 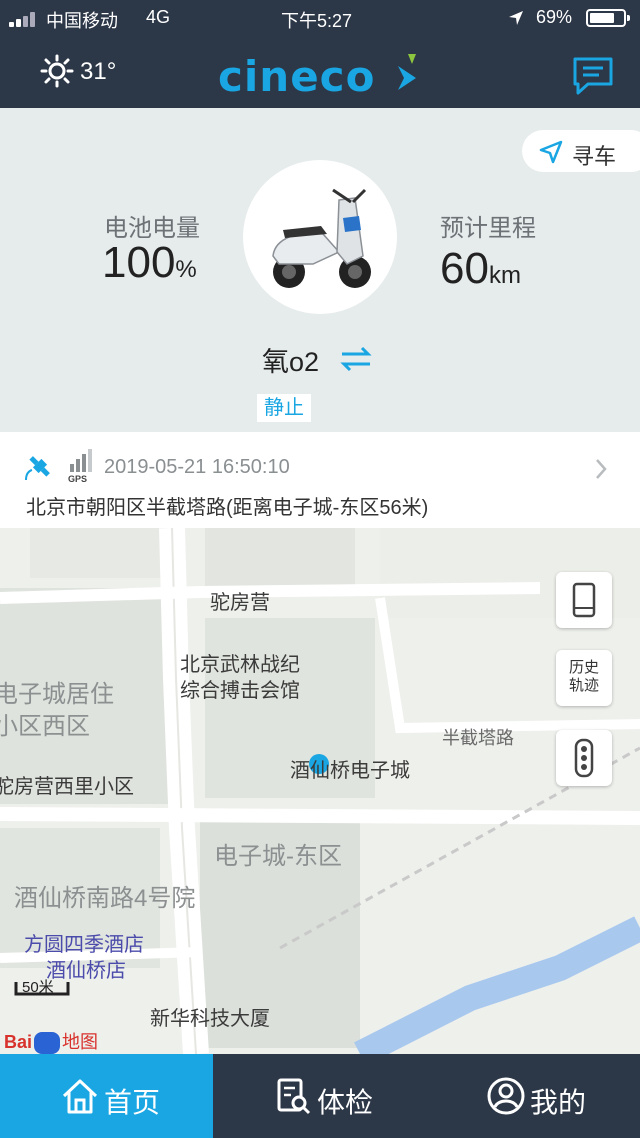 What do you see at coordinates (139, 262) in the screenshot?
I see `battery-number: 100` at bounding box center [139, 262].